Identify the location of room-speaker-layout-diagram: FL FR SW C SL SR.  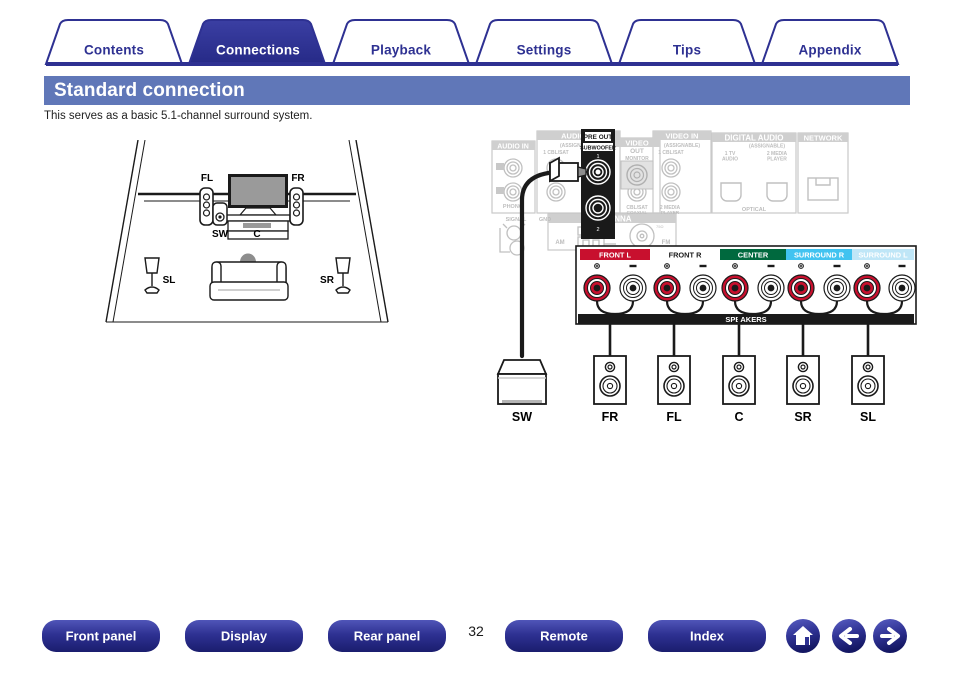
(247, 231).